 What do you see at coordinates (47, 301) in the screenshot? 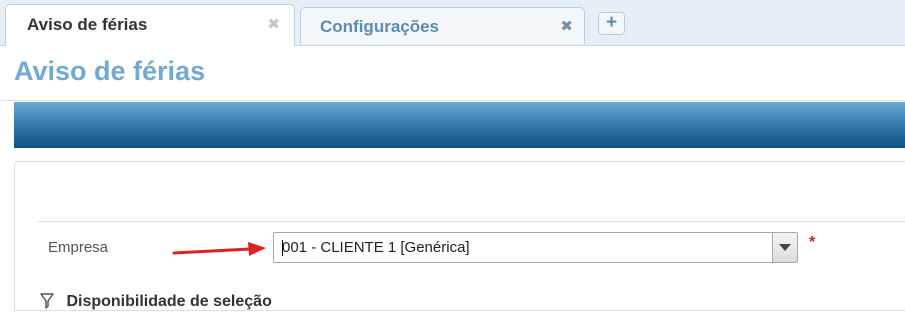
I see `filter-icon` at bounding box center [47, 301].